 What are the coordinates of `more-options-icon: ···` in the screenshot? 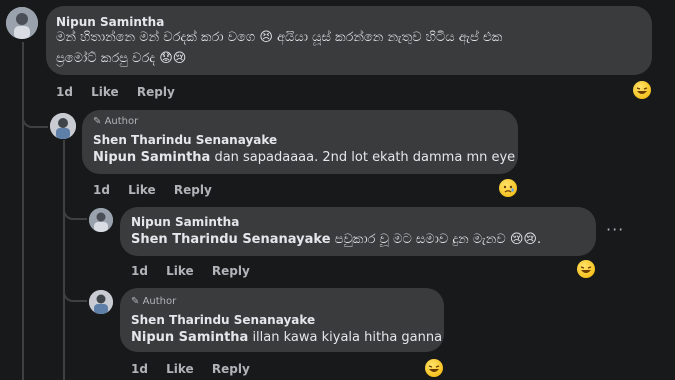 It's located at (615, 229).